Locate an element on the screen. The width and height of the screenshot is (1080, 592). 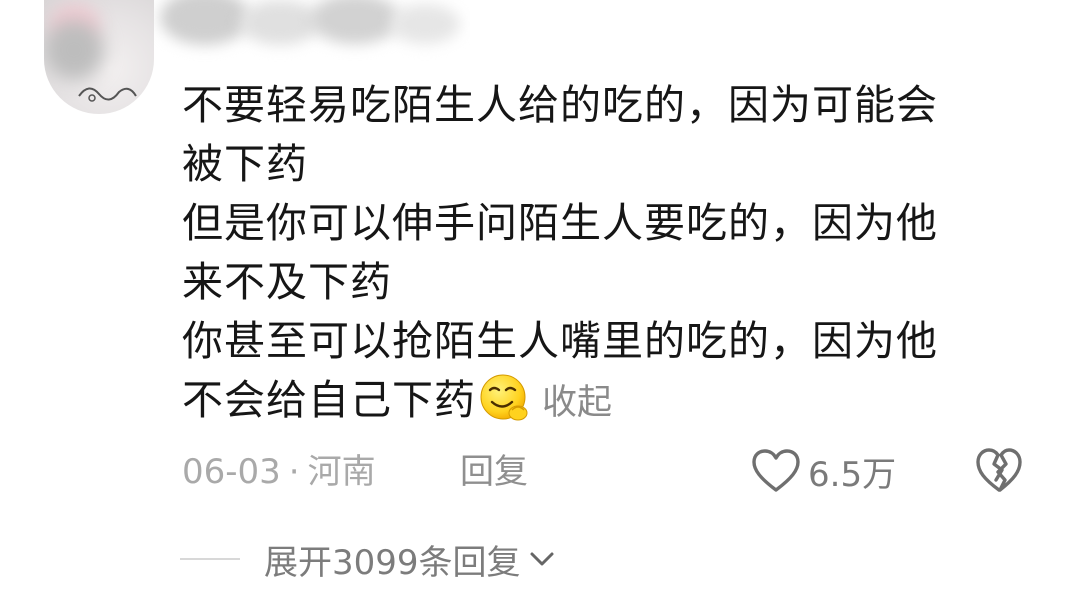
comment-line: 你甚至可以抢陌生人嘴里的吃的，因为他 is located at coordinates (560, 341).